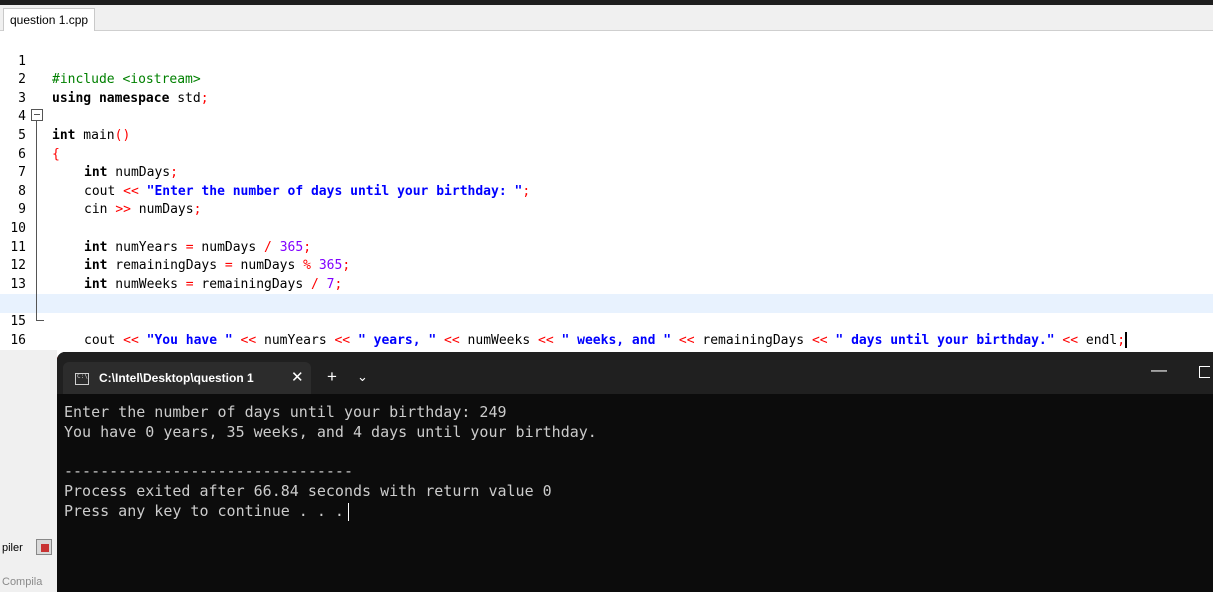 The height and width of the screenshot is (592, 1213). Describe the element at coordinates (185, 340) in the screenshot. I see `string-literal: "You have "` at that location.